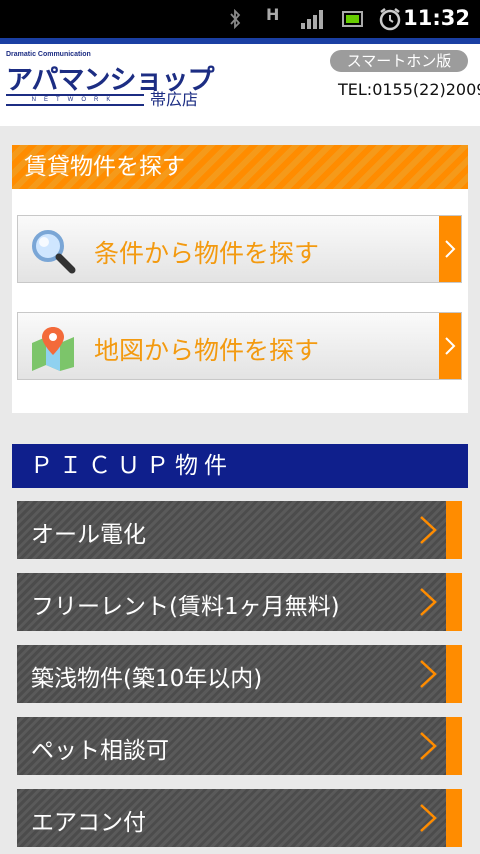  Describe the element at coordinates (273, 14) in the screenshot. I see `hsdpa-icon: H` at that location.